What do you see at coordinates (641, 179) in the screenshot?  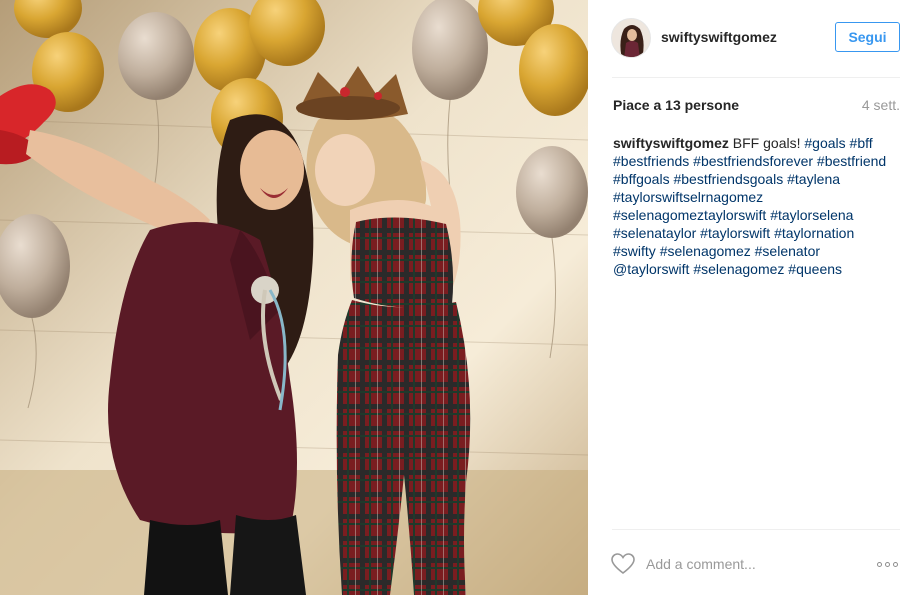 I see `caption-hashtag-link: #bffgoals` at bounding box center [641, 179].